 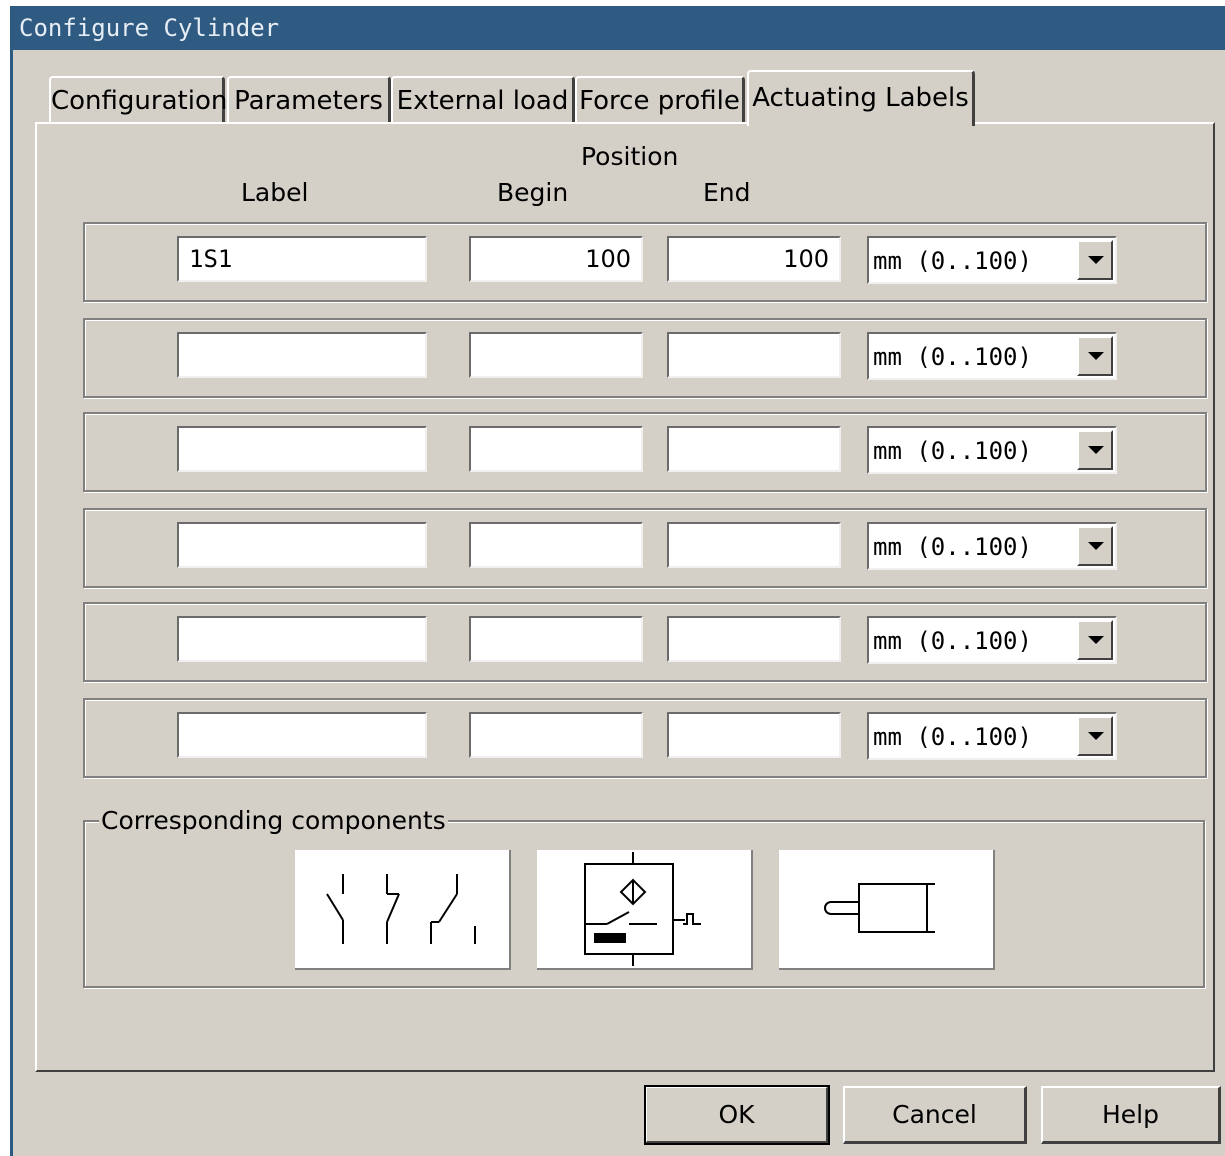 What do you see at coordinates (273, 820) in the screenshot?
I see `components-group-label: Corresponding components` at bounding box center [273, 820].